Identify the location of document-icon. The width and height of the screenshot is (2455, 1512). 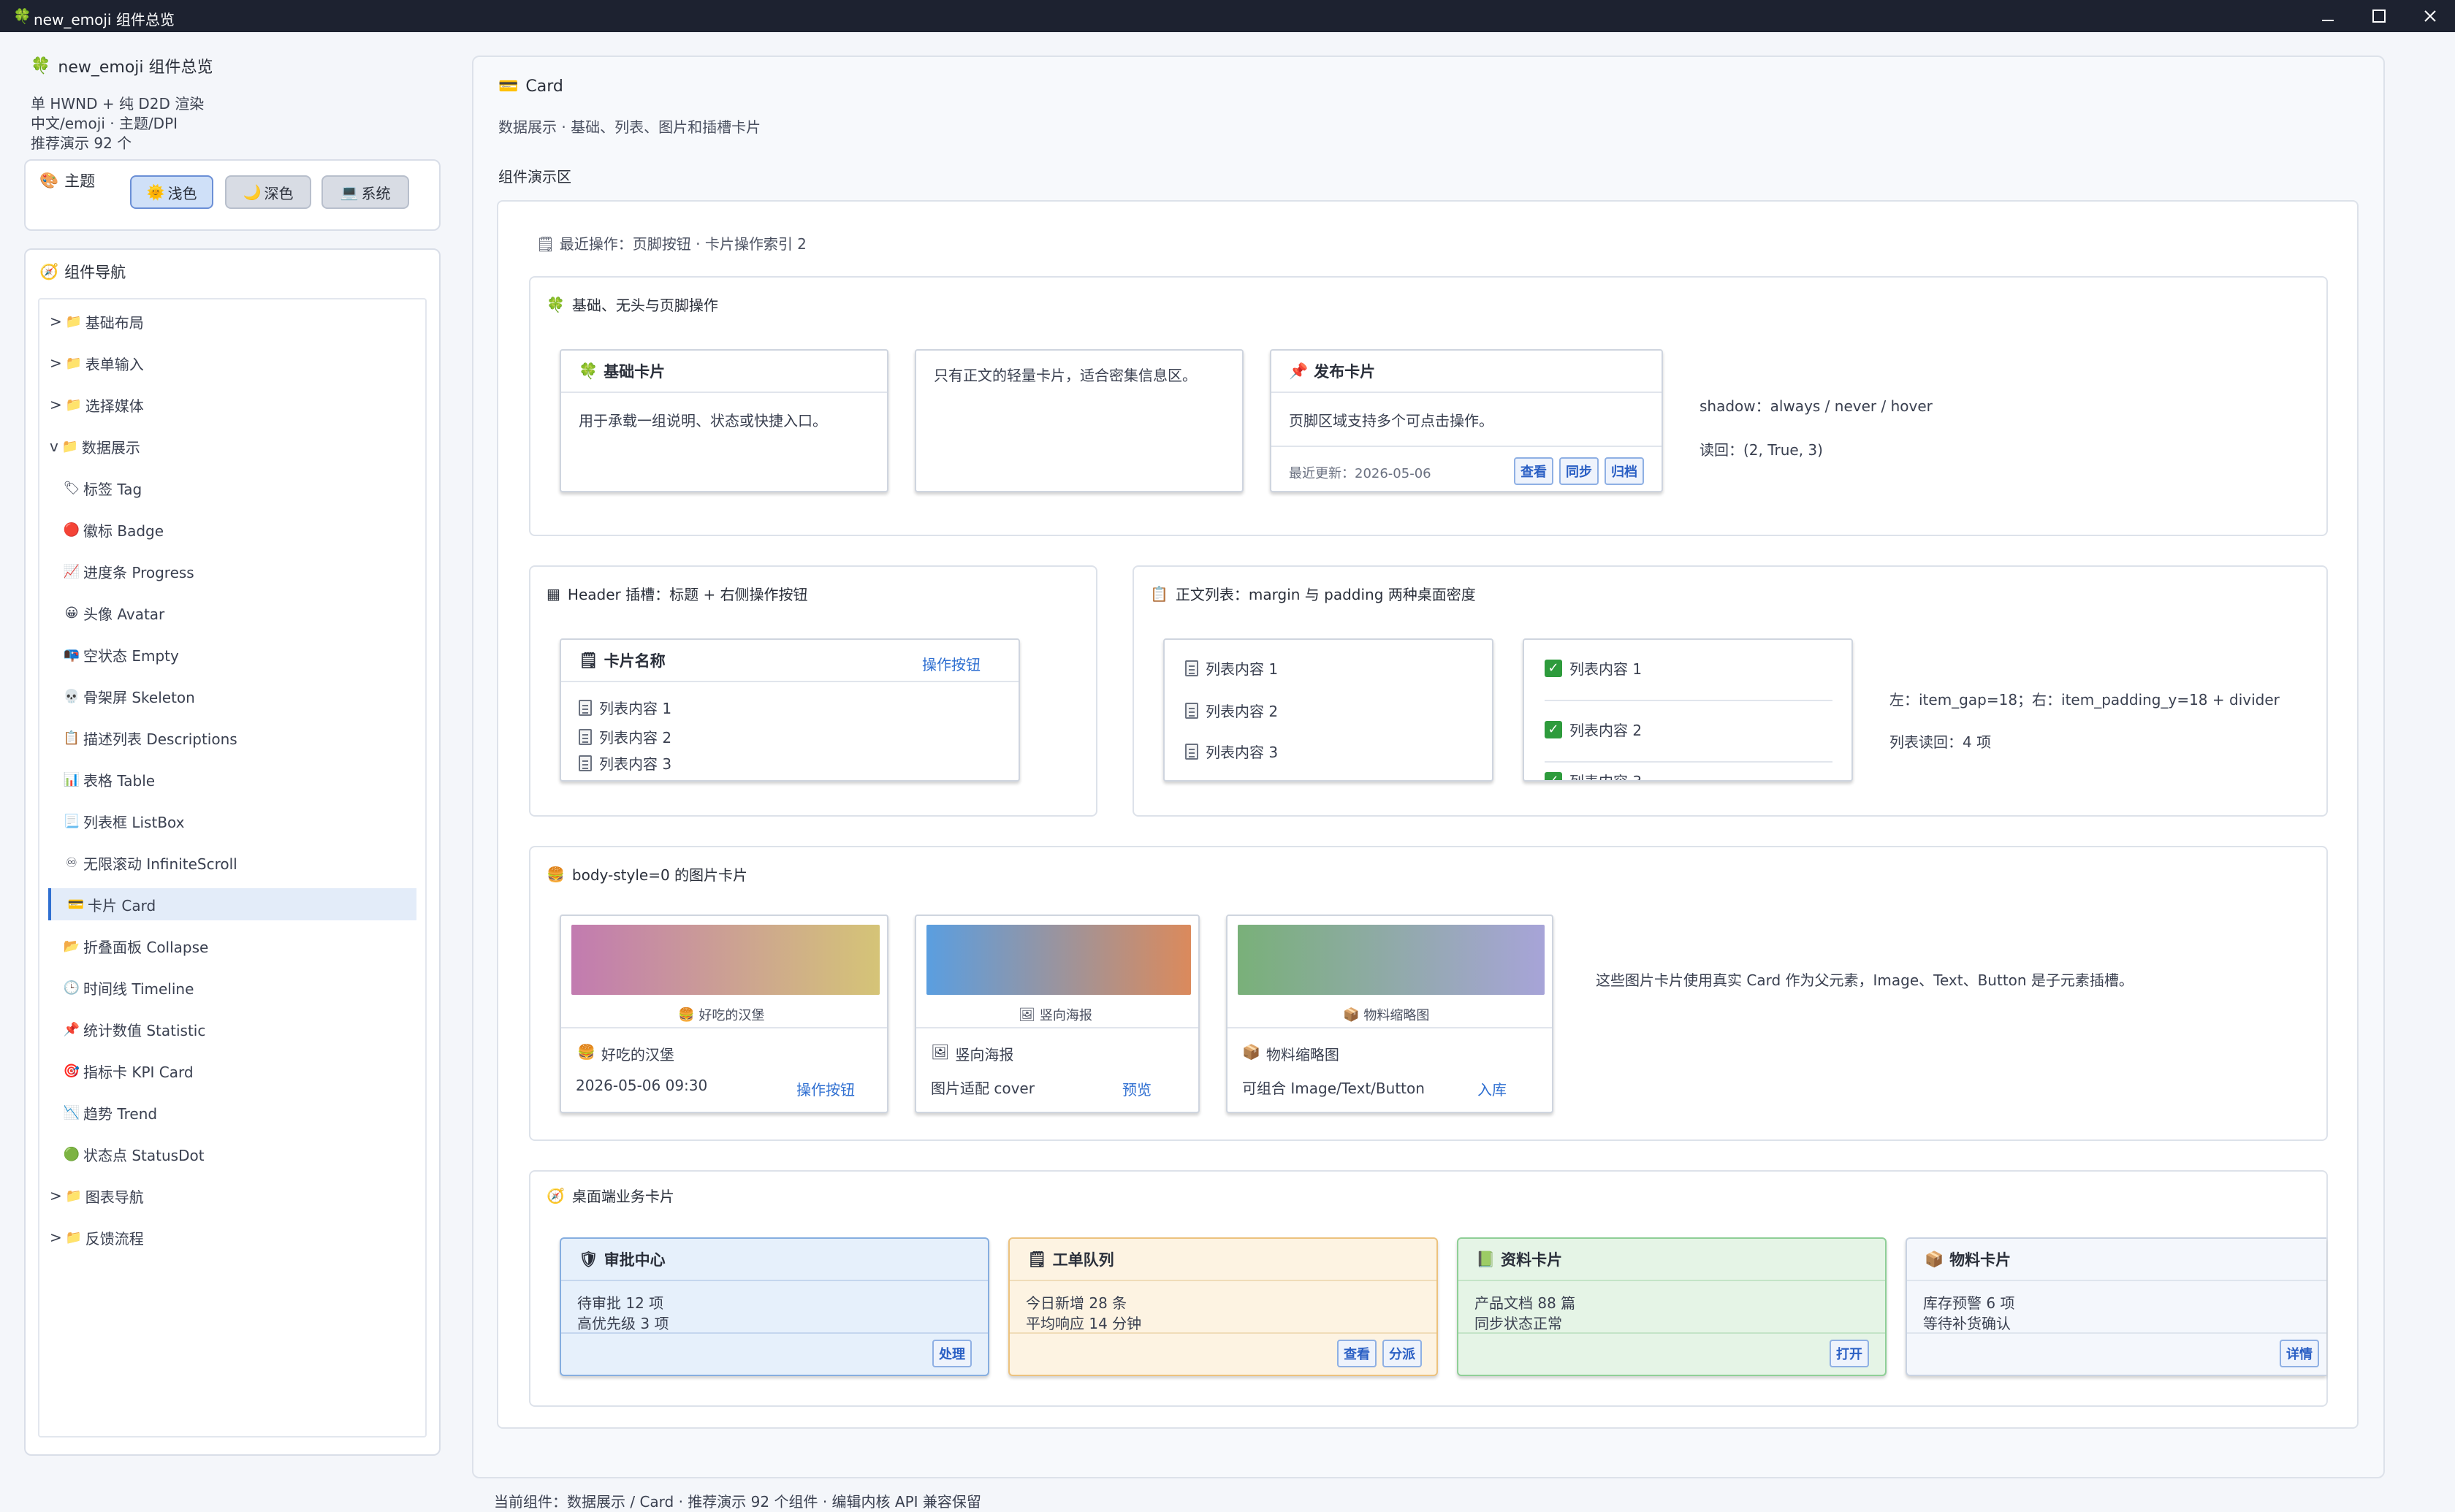
(585, 707).